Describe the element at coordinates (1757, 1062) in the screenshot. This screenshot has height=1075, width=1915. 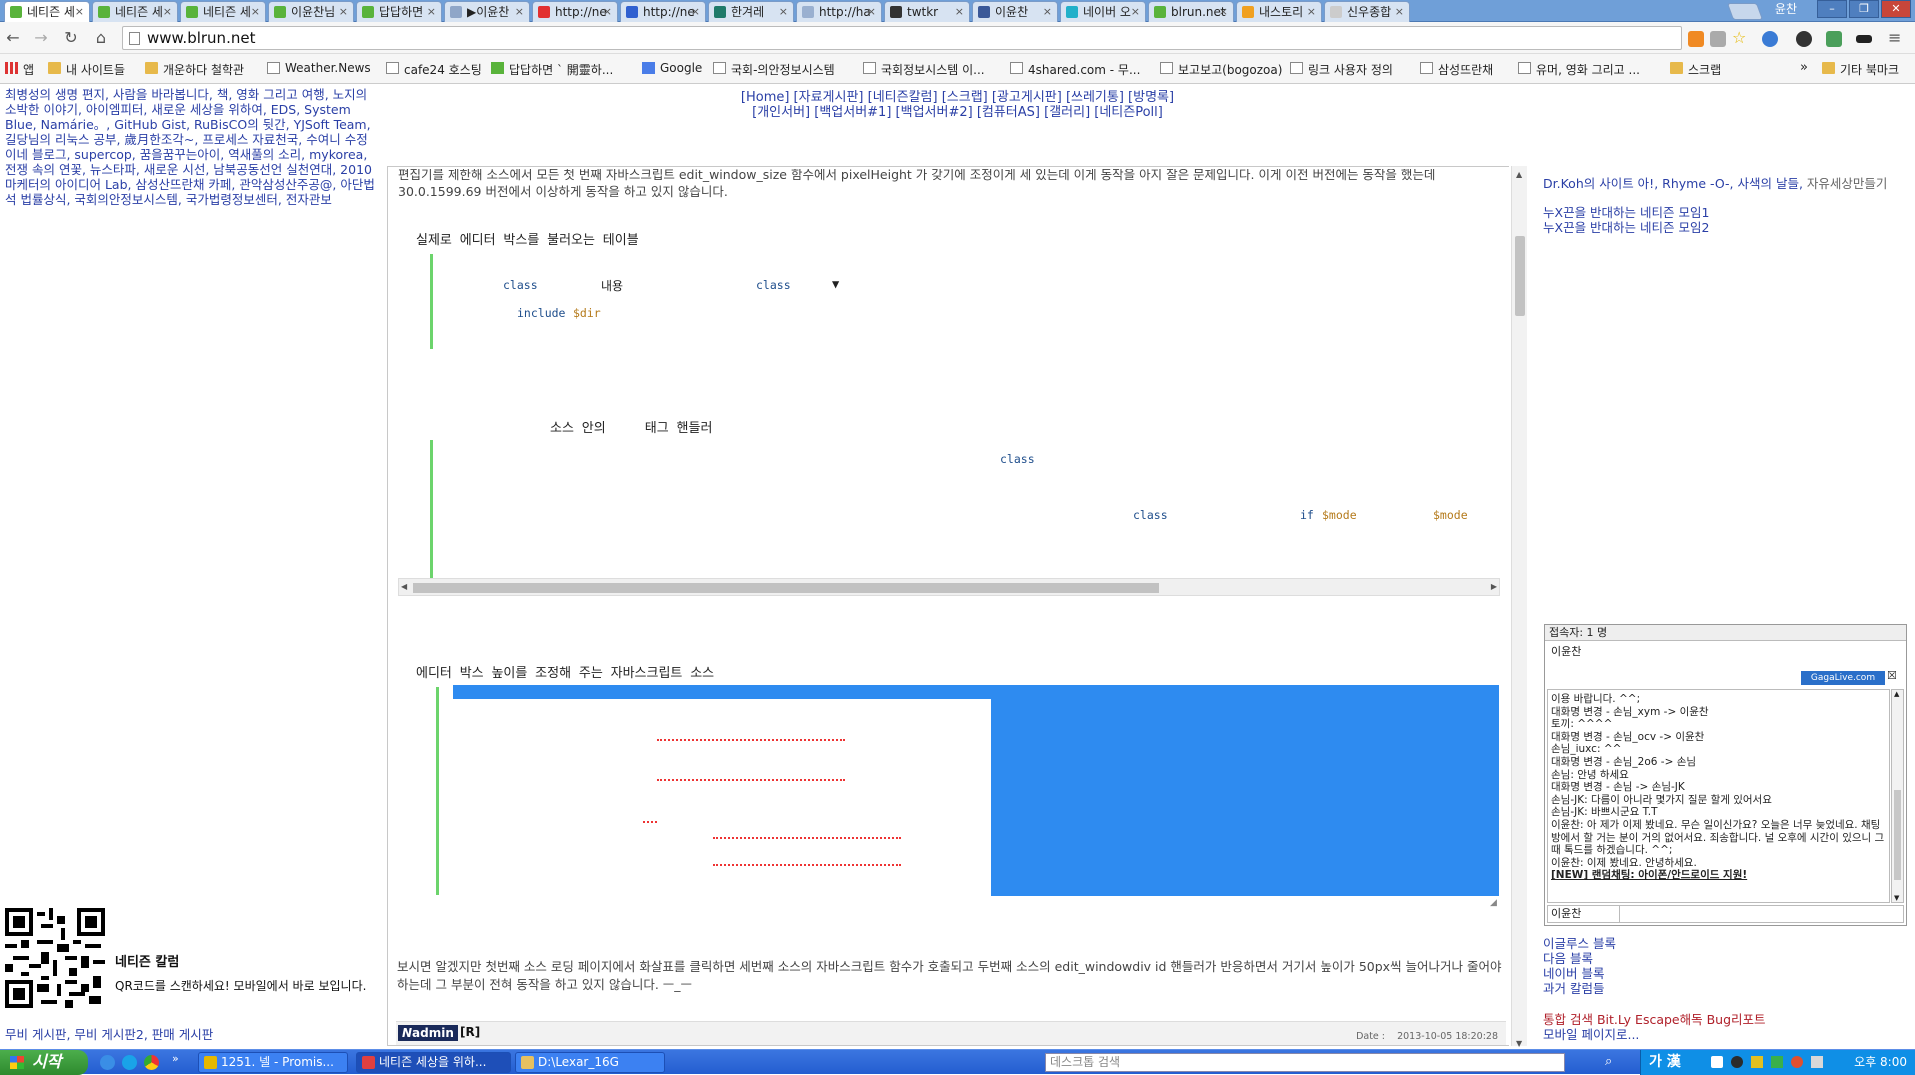
I see `lock-icon` at that location.